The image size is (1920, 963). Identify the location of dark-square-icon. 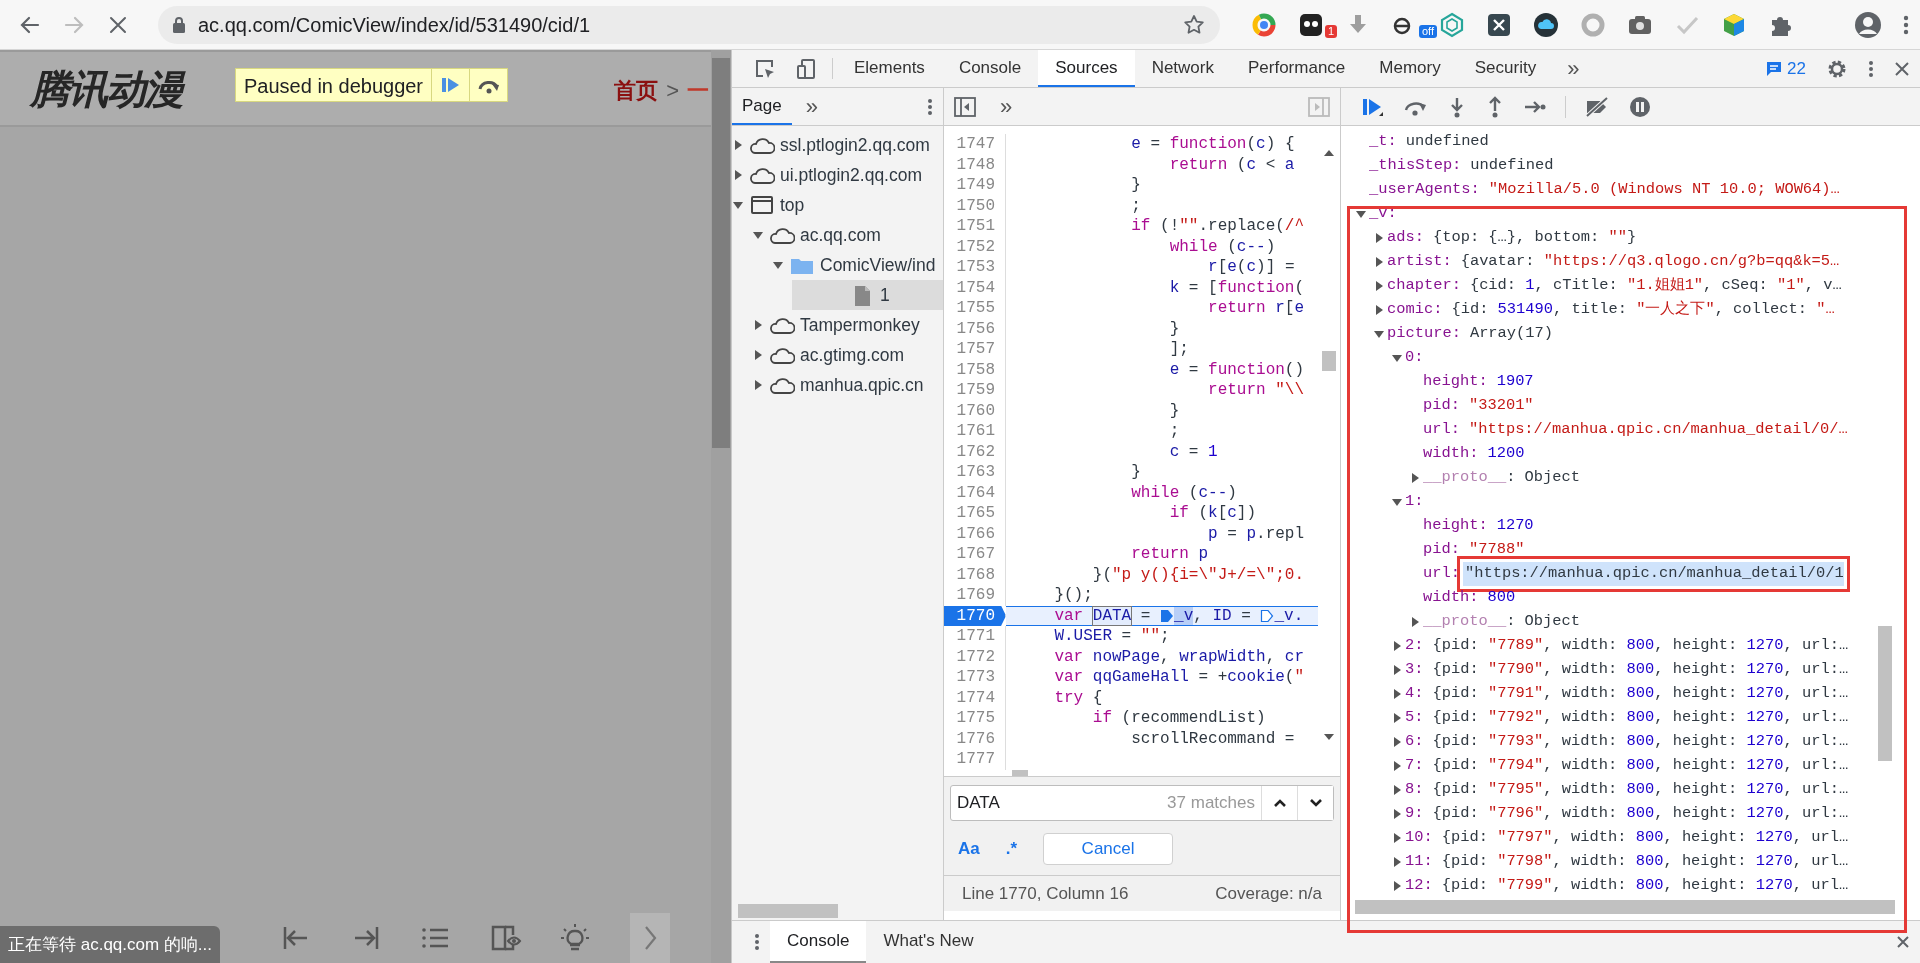
(1310, 24).